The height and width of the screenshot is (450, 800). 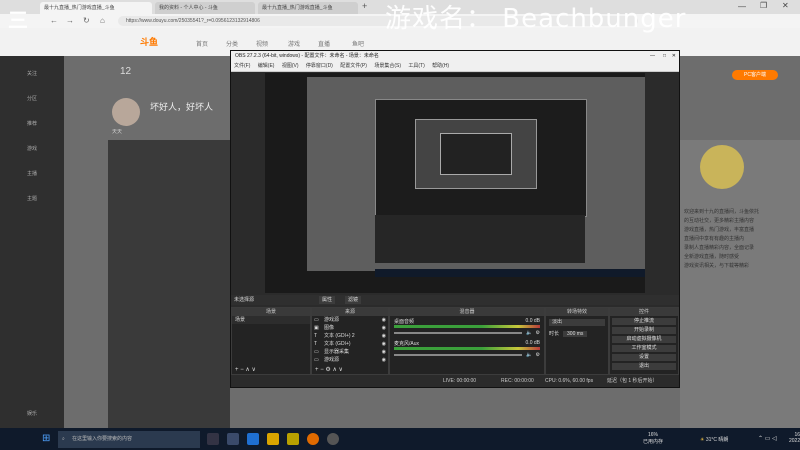 I want to click on nav-live: 直播, so click(x=324, y=43).